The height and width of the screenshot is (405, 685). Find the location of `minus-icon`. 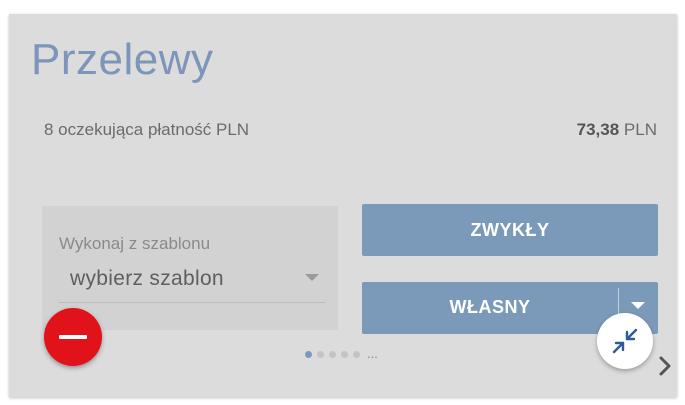

minus-icon is located at coordinates (73, 337).